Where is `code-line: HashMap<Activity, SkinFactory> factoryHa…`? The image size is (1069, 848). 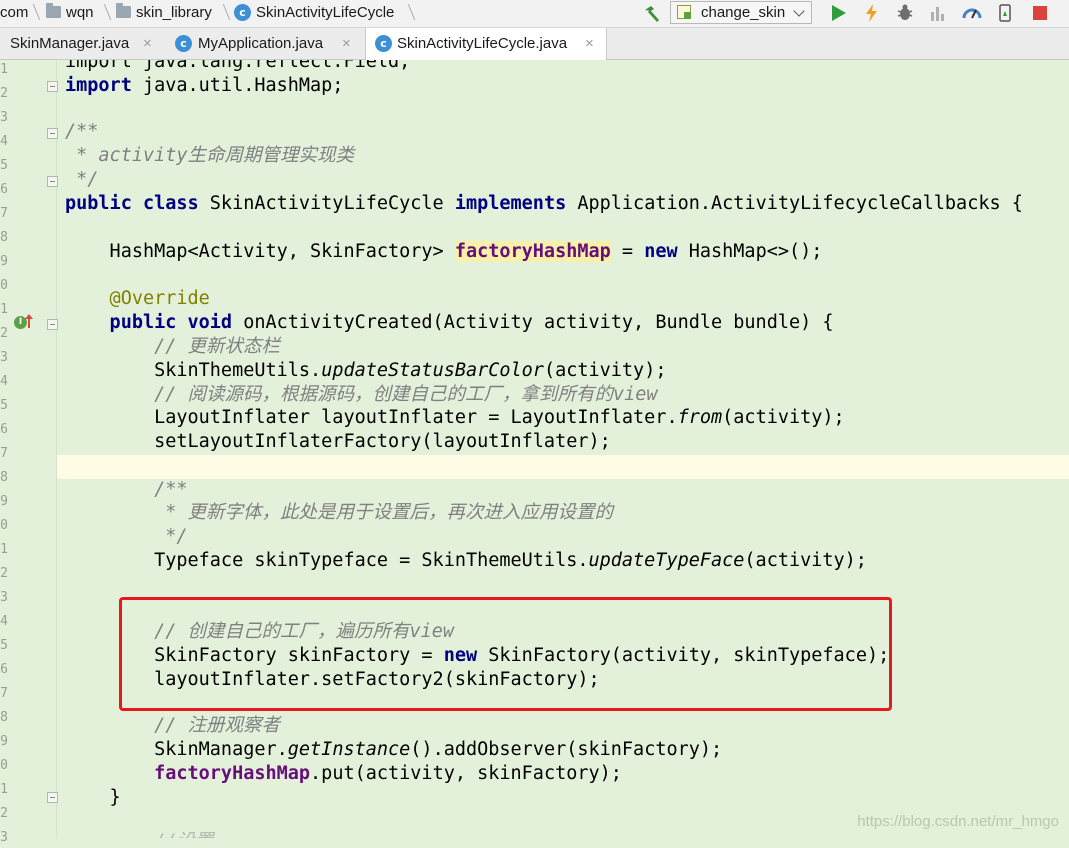
code-line: HashMap<Activity, SkinFactory> factoryHa… is located at coordinates (444, 251).